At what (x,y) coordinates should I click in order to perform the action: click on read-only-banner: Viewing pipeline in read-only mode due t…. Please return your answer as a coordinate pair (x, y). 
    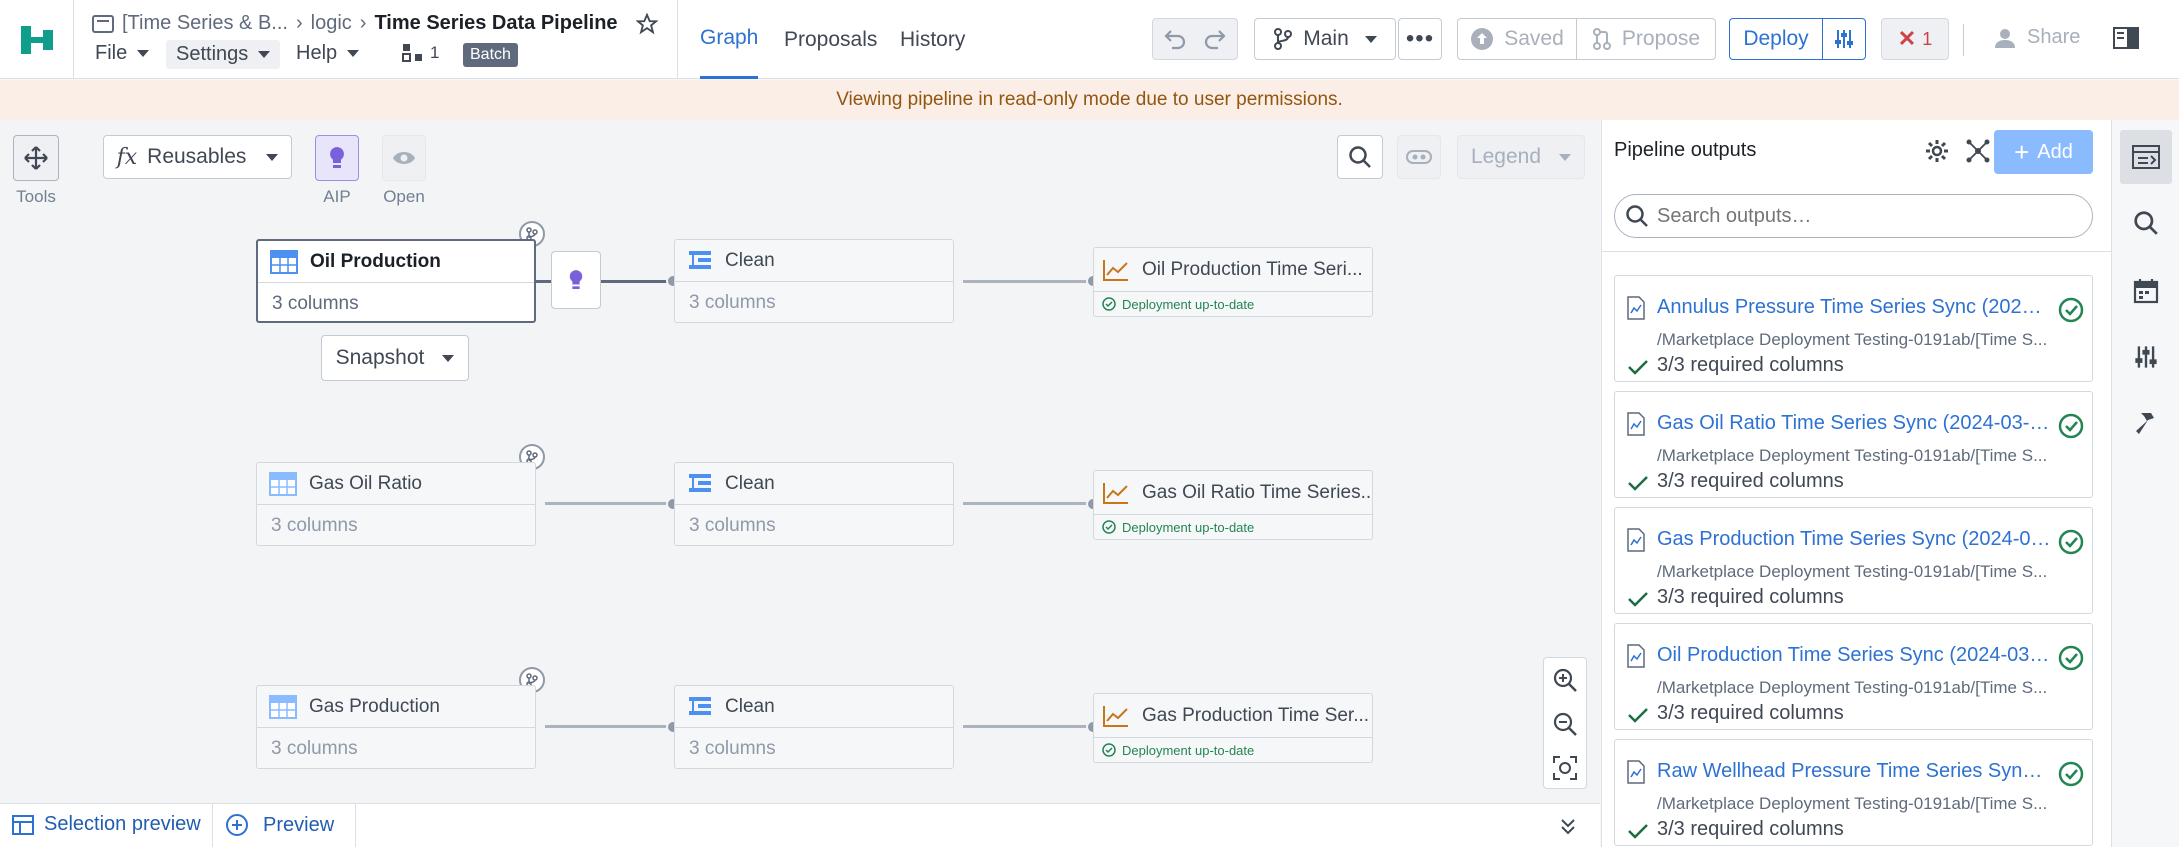
    Looking at the image, I should click on (1089, 100).